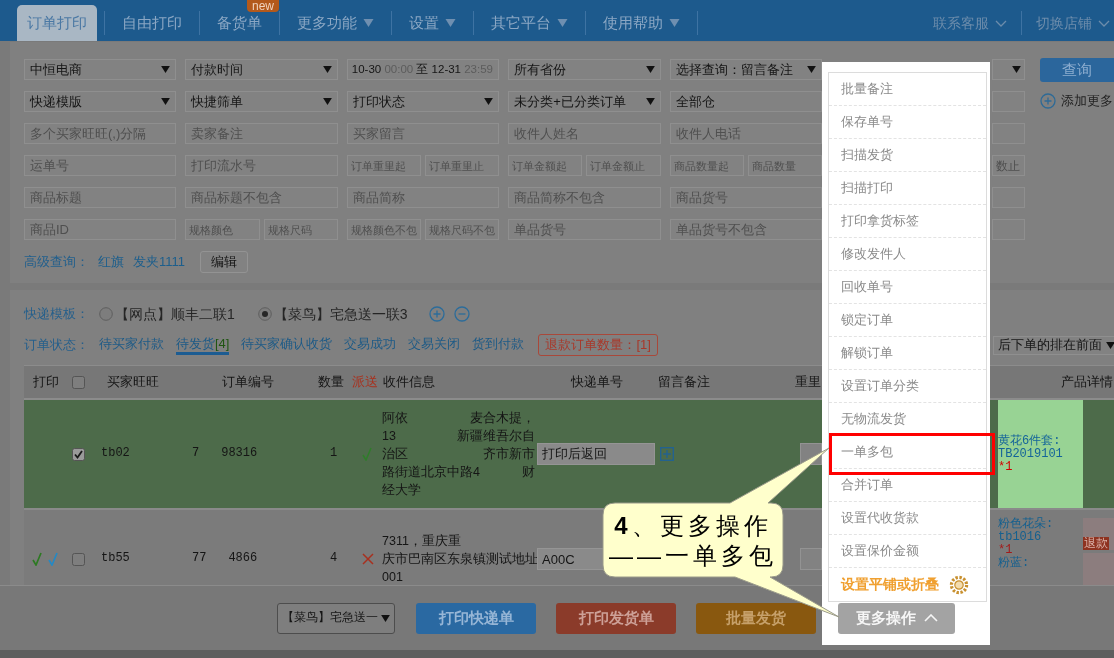  Describe the element at coordinates (196, 454) in the screenshot. I see `order-number: 7` at that location.